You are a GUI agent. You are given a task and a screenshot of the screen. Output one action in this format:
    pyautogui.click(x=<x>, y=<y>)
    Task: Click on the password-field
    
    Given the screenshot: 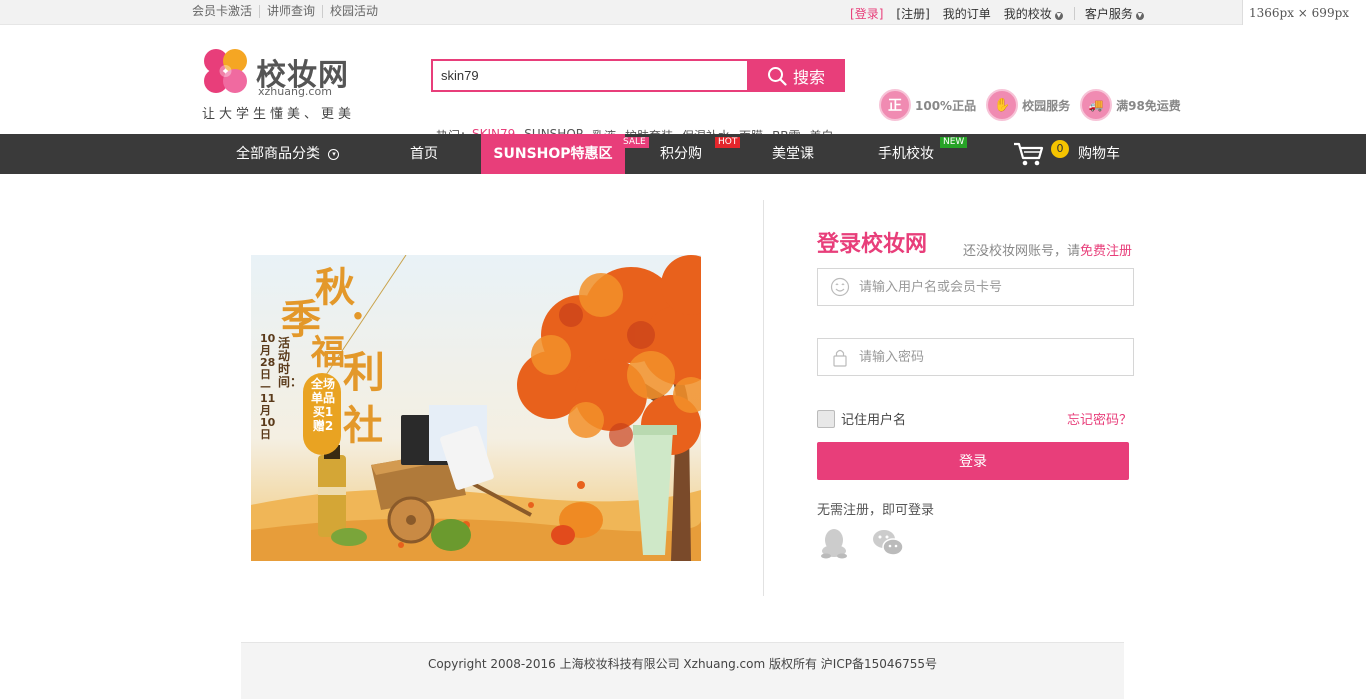 What is the action you would take?
    pyautogui.click(x=975, y=357)
    